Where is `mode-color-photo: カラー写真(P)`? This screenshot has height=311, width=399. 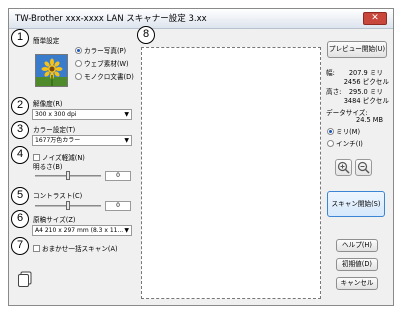 mode-color-photo: カラー写真(P) is located at coordinates (100, 50).